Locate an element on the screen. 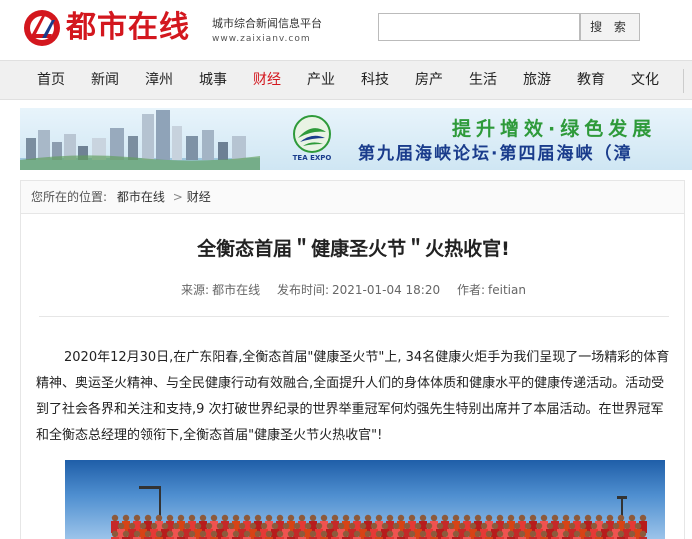  search-button: 搜 索 is located at coordinates (610, 27).